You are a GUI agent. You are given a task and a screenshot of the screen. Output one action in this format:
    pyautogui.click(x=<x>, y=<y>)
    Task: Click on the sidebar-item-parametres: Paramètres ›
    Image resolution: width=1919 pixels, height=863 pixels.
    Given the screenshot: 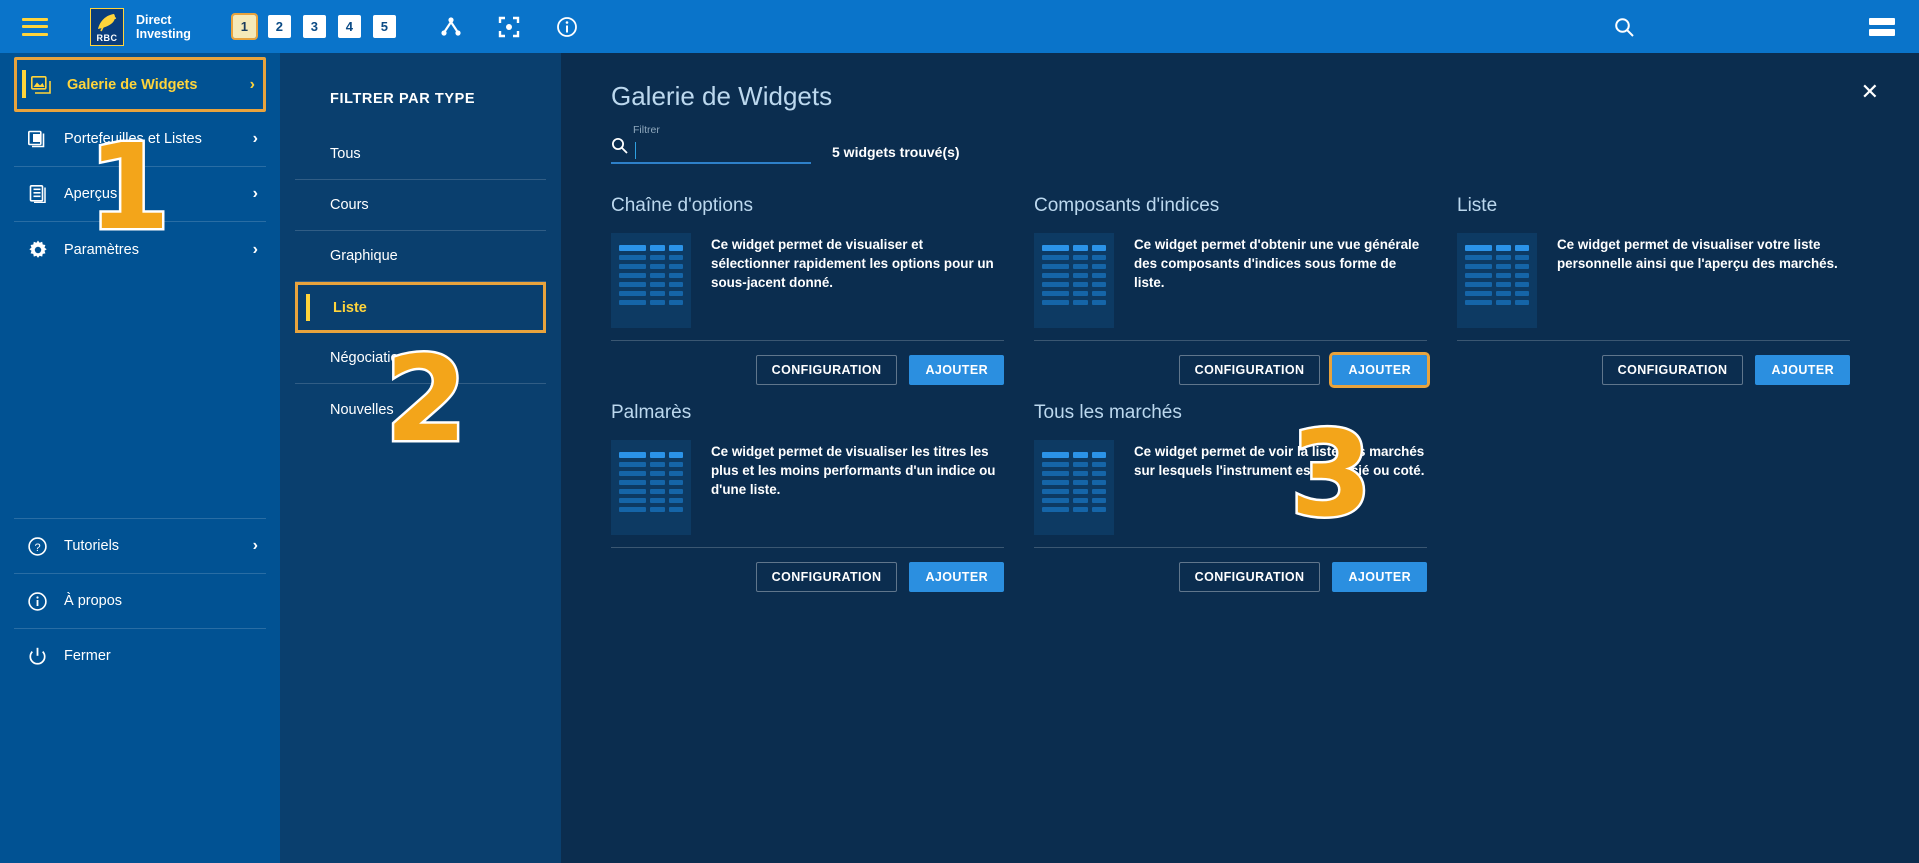 What is the action you would take?
    pyautogui.click(x=140, y=249)
    